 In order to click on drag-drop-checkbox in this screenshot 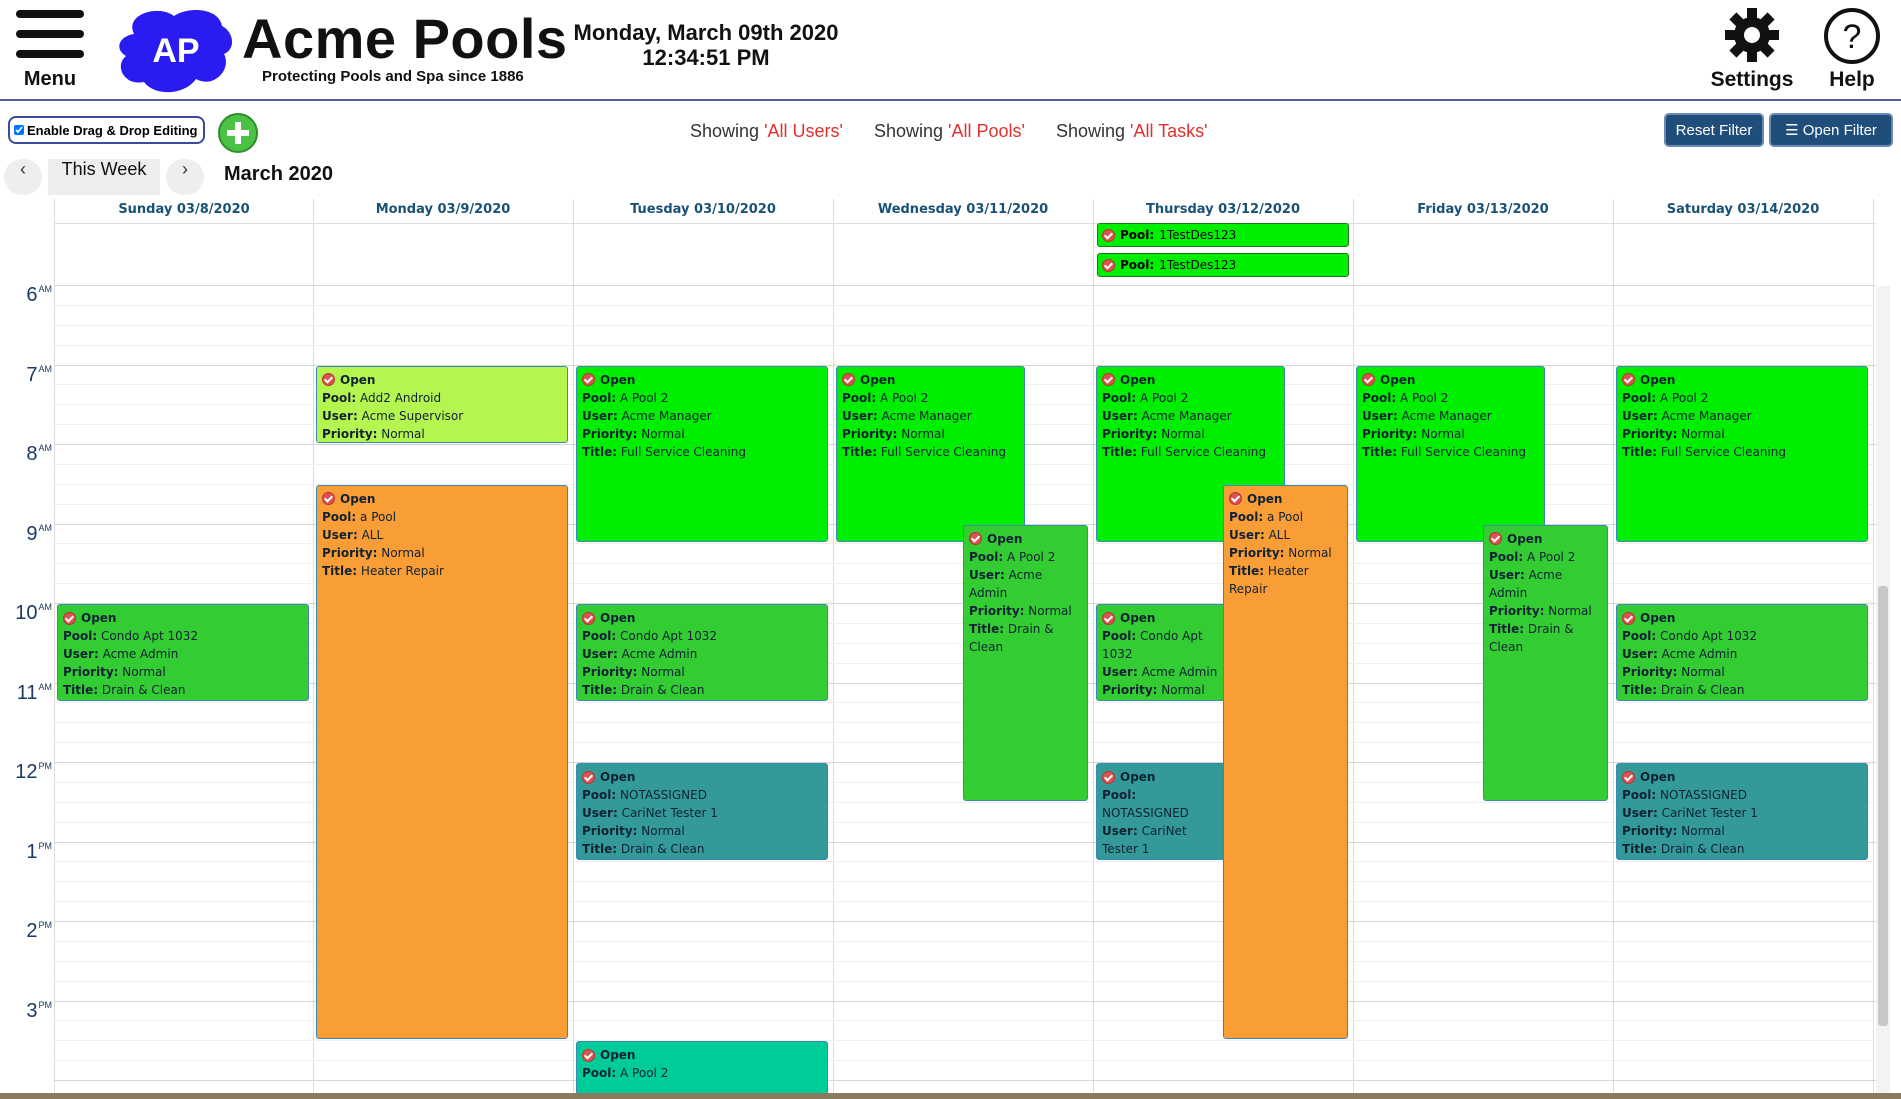, I will do `click(19, 130)`.